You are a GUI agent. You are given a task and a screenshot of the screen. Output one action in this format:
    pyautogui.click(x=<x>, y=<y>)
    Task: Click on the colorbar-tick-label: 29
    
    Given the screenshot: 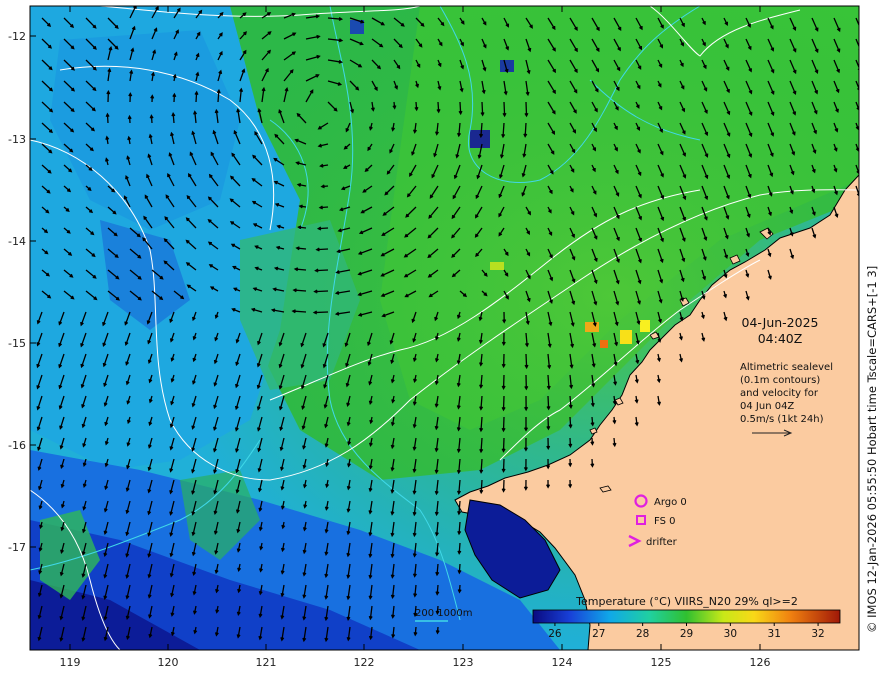 What is the action you would take?
    pyautogui.click(x=686, y=634)
    